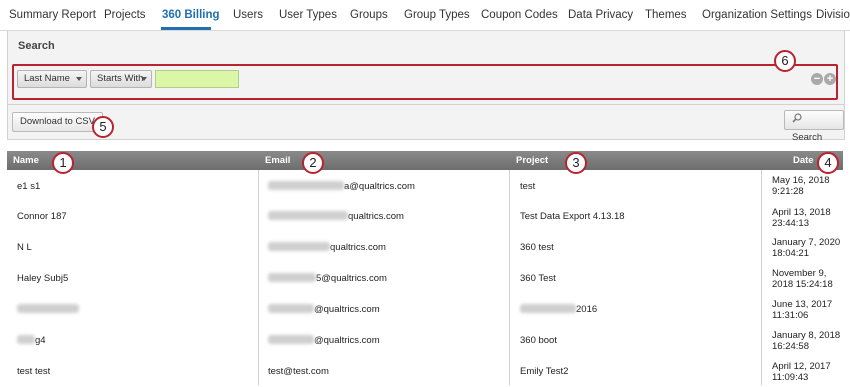 Image resolution: width=850 pixels, height=387 pixels. What do you see at coordinates (42, 216) in the screenshot?
I see `cell-name: Connor 187` at bounding box center [42, 216].